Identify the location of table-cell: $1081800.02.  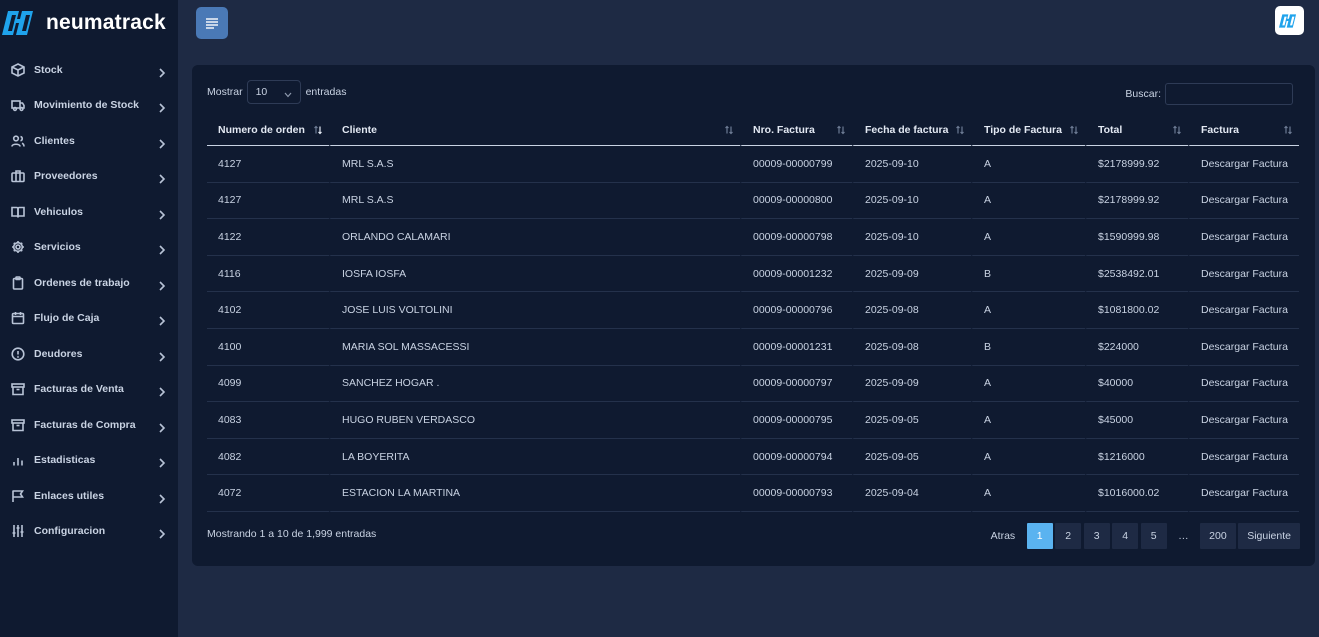
(1136, 310).